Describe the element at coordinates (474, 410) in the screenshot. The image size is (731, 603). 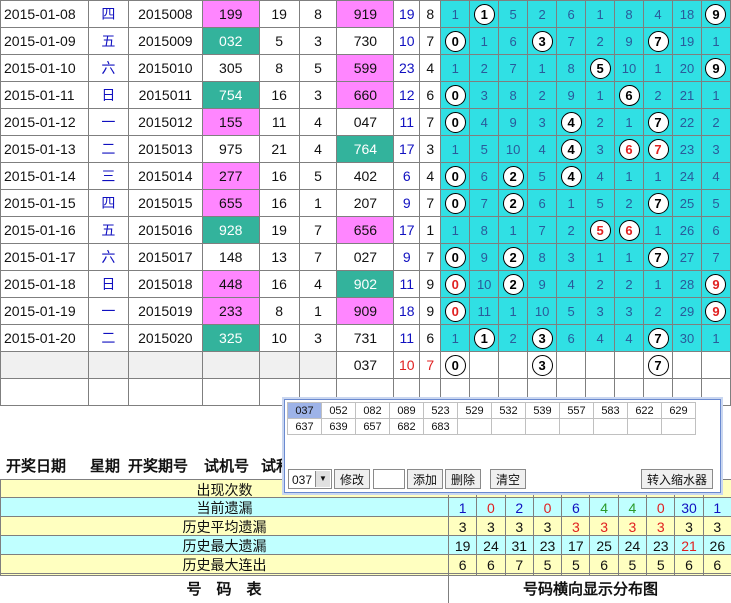
I see `popup-number-cell: 529` at that location.